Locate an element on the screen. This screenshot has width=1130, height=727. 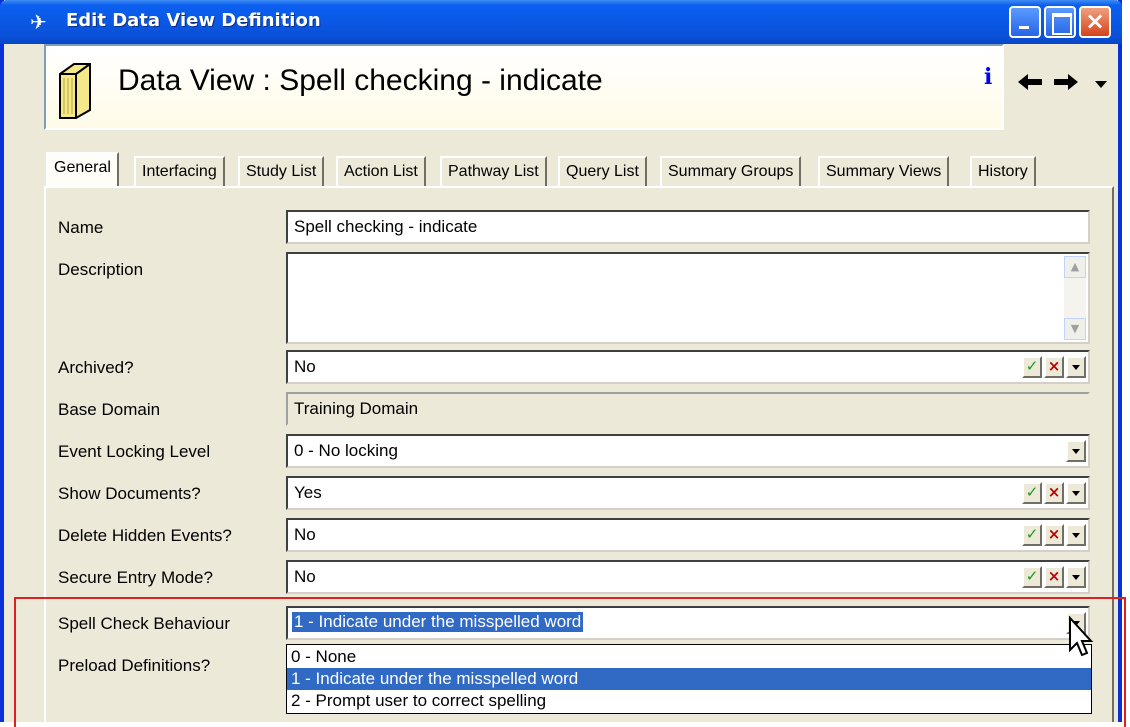
base-domain-label: Base Domain is located at coordinates (109, 409).